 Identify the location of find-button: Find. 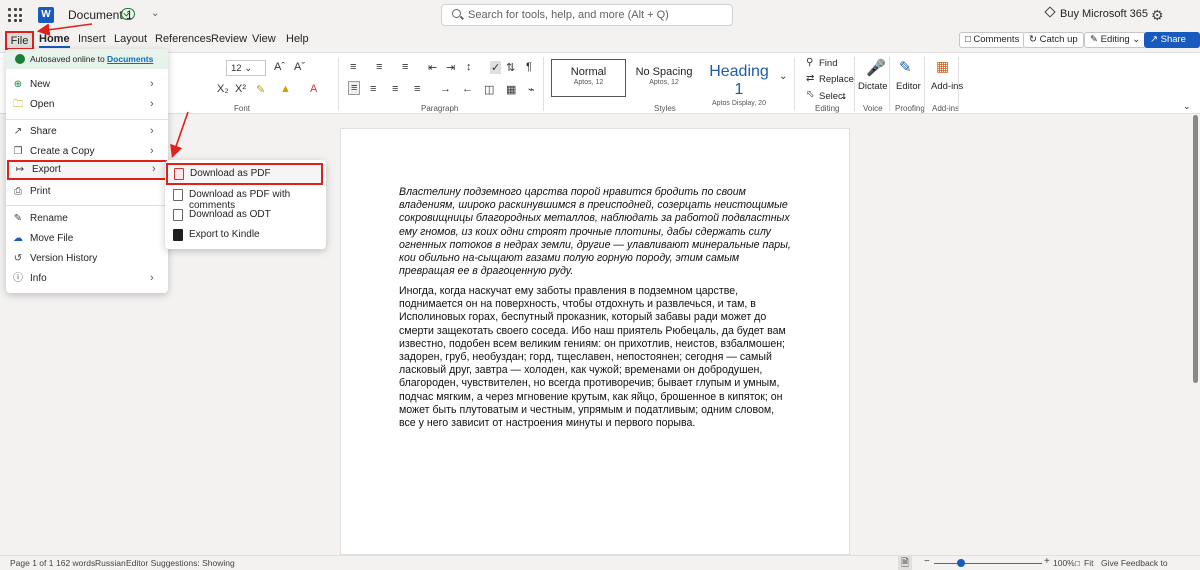
(828, 63).